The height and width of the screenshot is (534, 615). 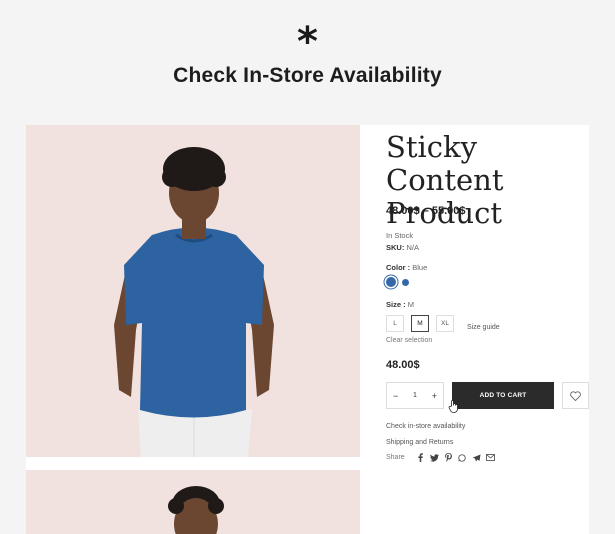 What do you see at coordinates (395, 247) in the screenshot?
I see `sku-label: SKU:` at bounding box center [395, 247].